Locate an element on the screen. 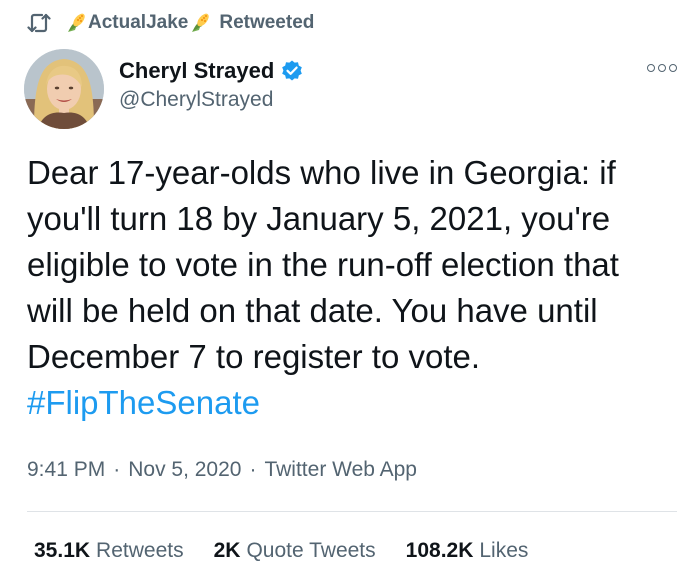 This screenshot has width=700, height=581. likes-stat: 108.2K Likes is located at coordinates (467, 551).